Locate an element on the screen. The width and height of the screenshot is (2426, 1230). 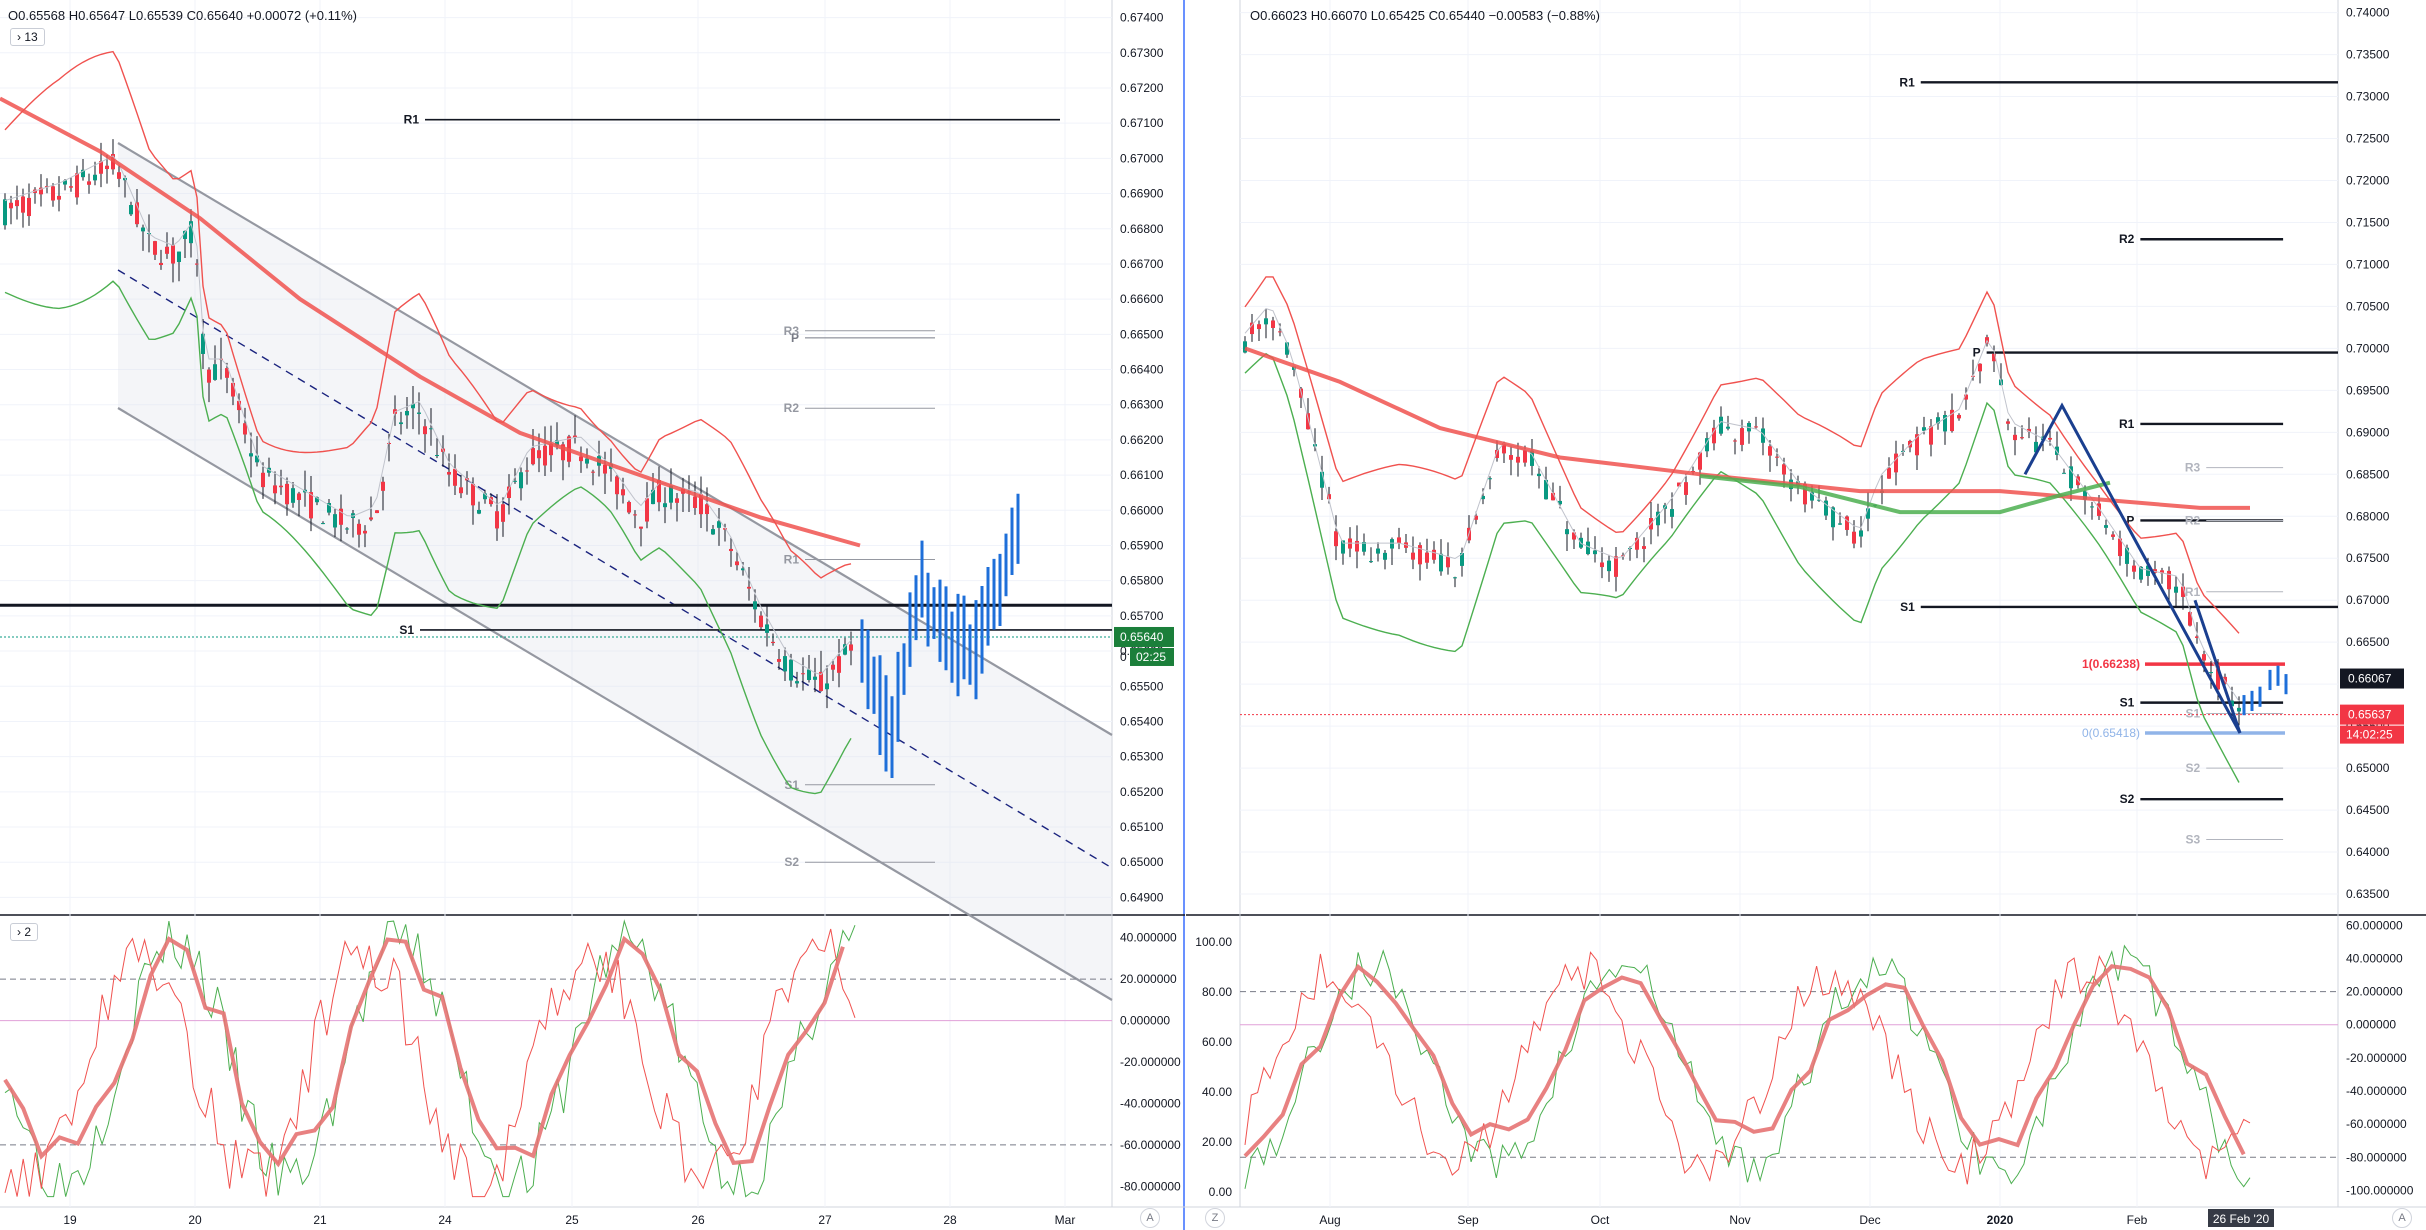
left-osc-tick-label: -80.000000 is located at coordinates (1150, 1186).